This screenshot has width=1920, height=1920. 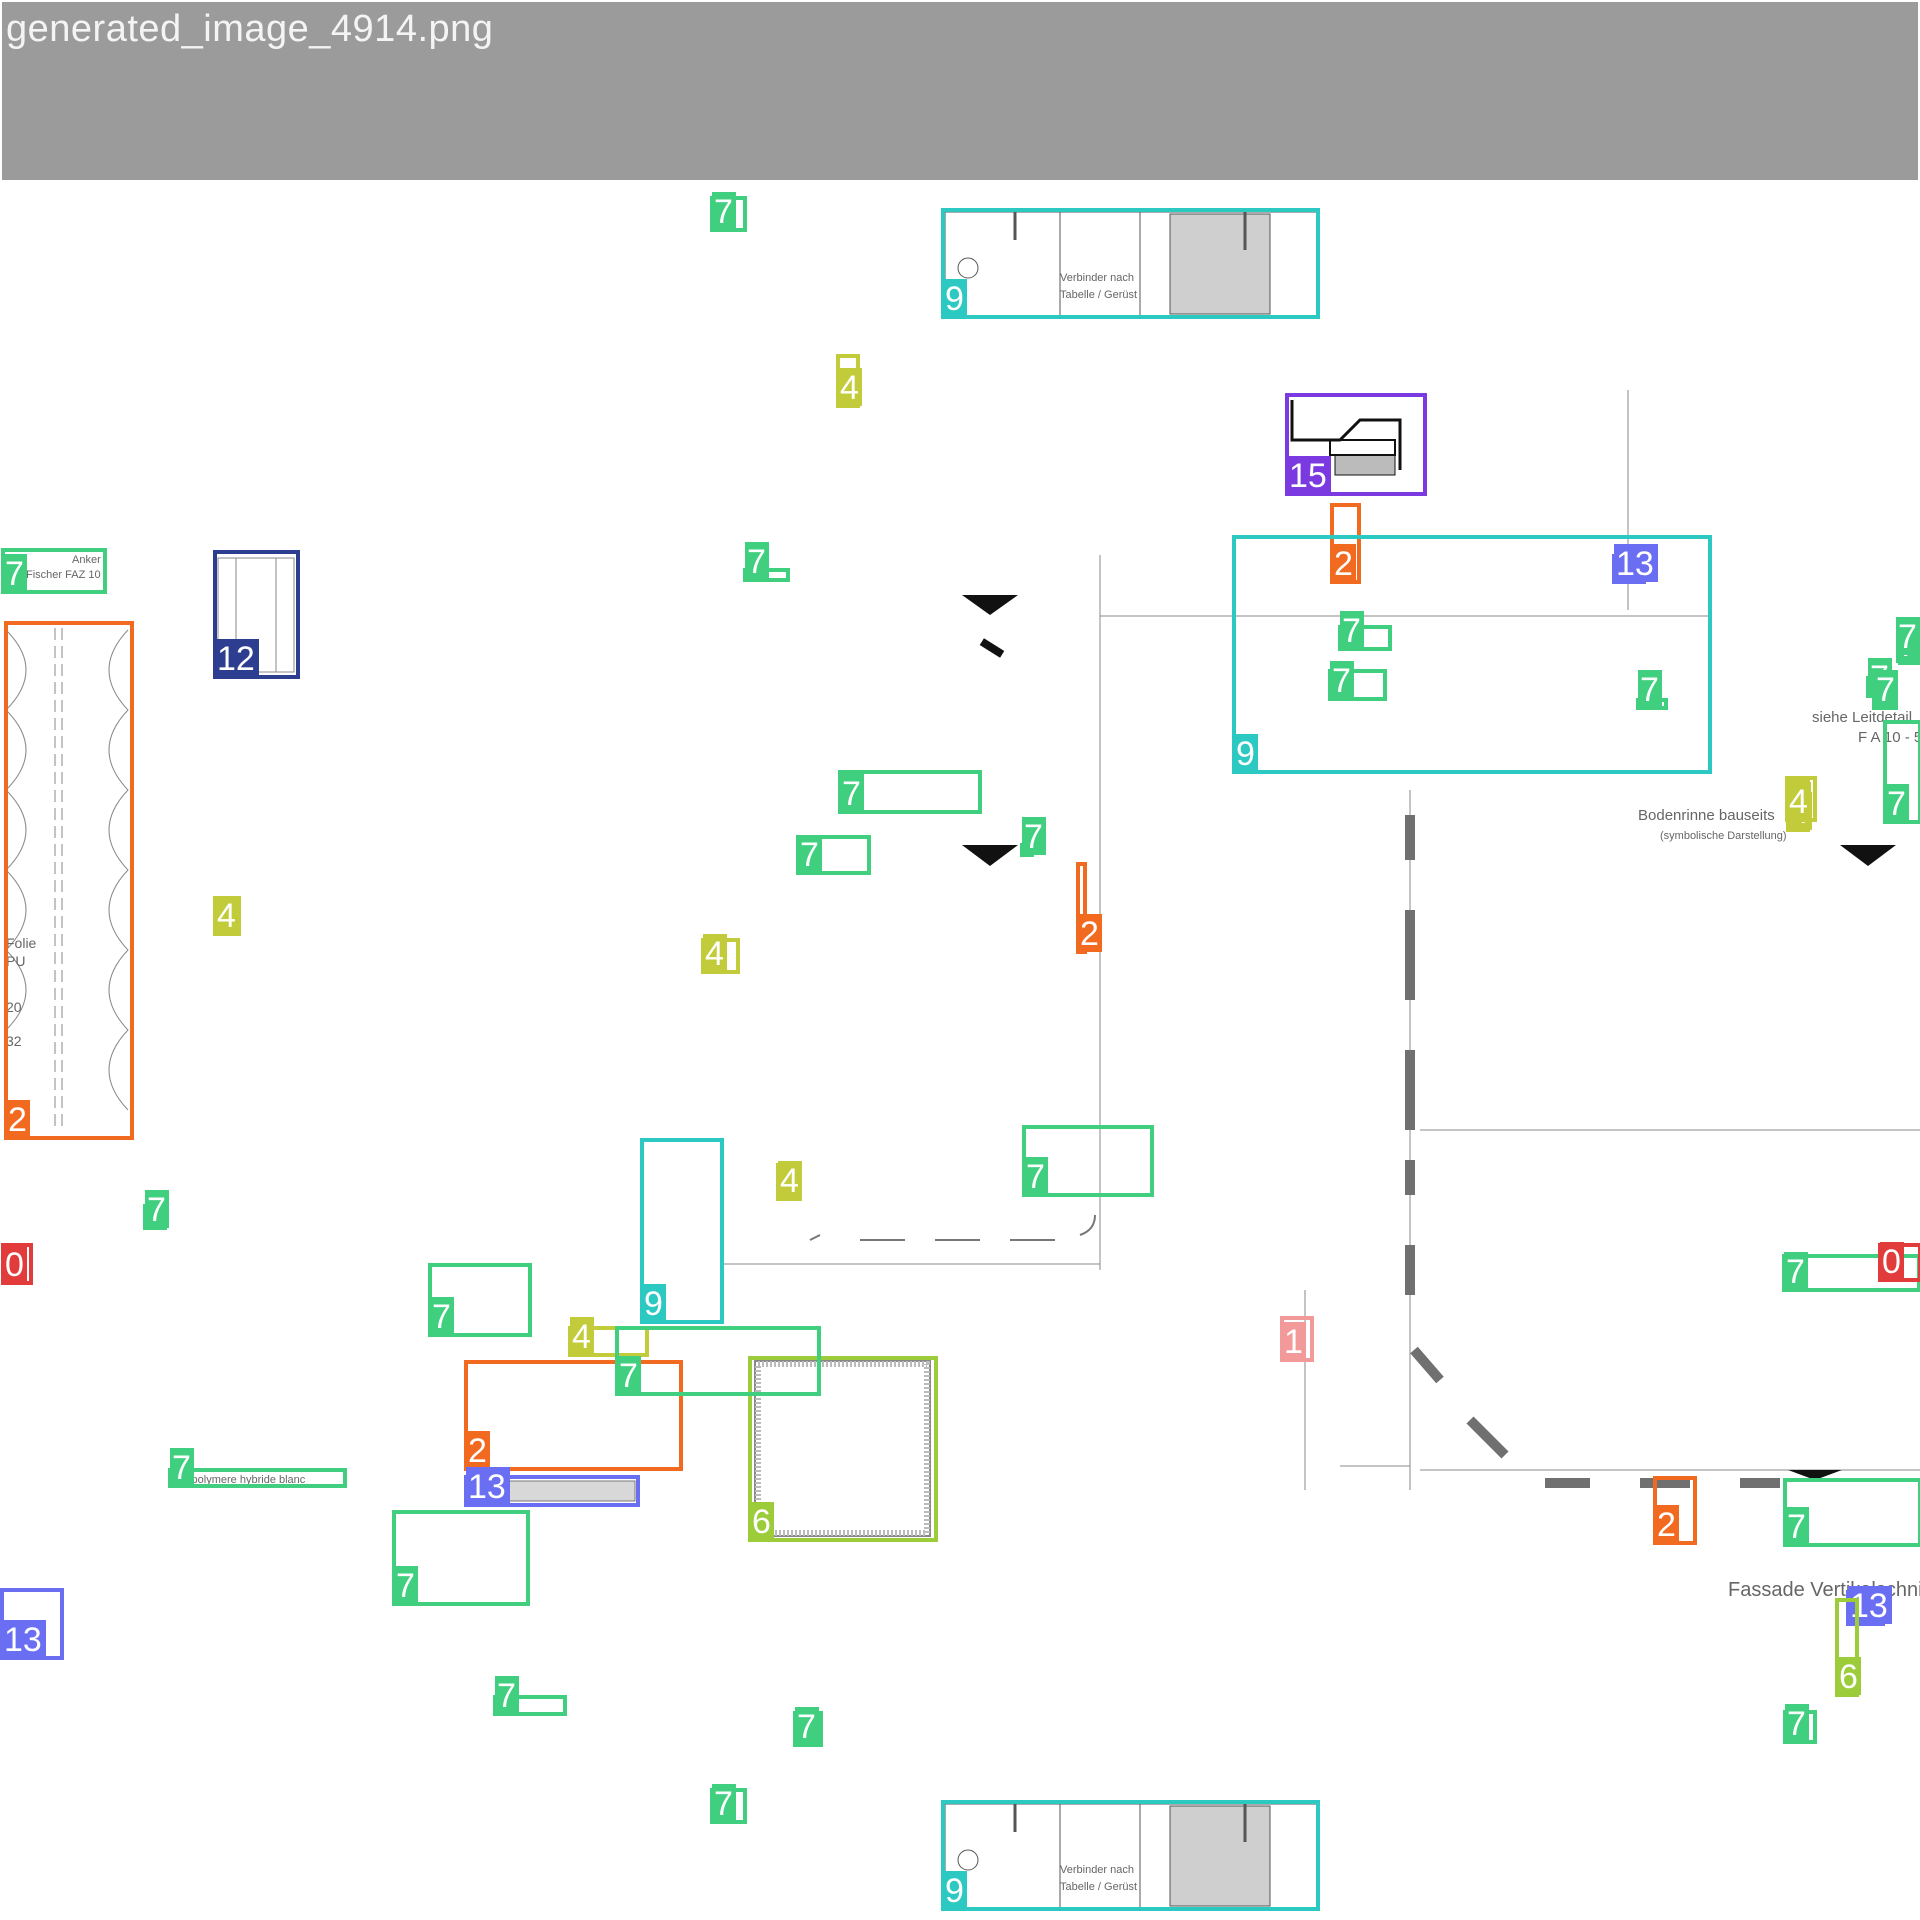 I want to click on detail-top-label-1: Verbinder nach, so click(x=1097, y=278).